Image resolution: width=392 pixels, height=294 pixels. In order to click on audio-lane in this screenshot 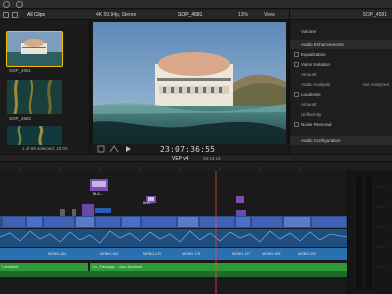, I will do `click(173, 238)`.